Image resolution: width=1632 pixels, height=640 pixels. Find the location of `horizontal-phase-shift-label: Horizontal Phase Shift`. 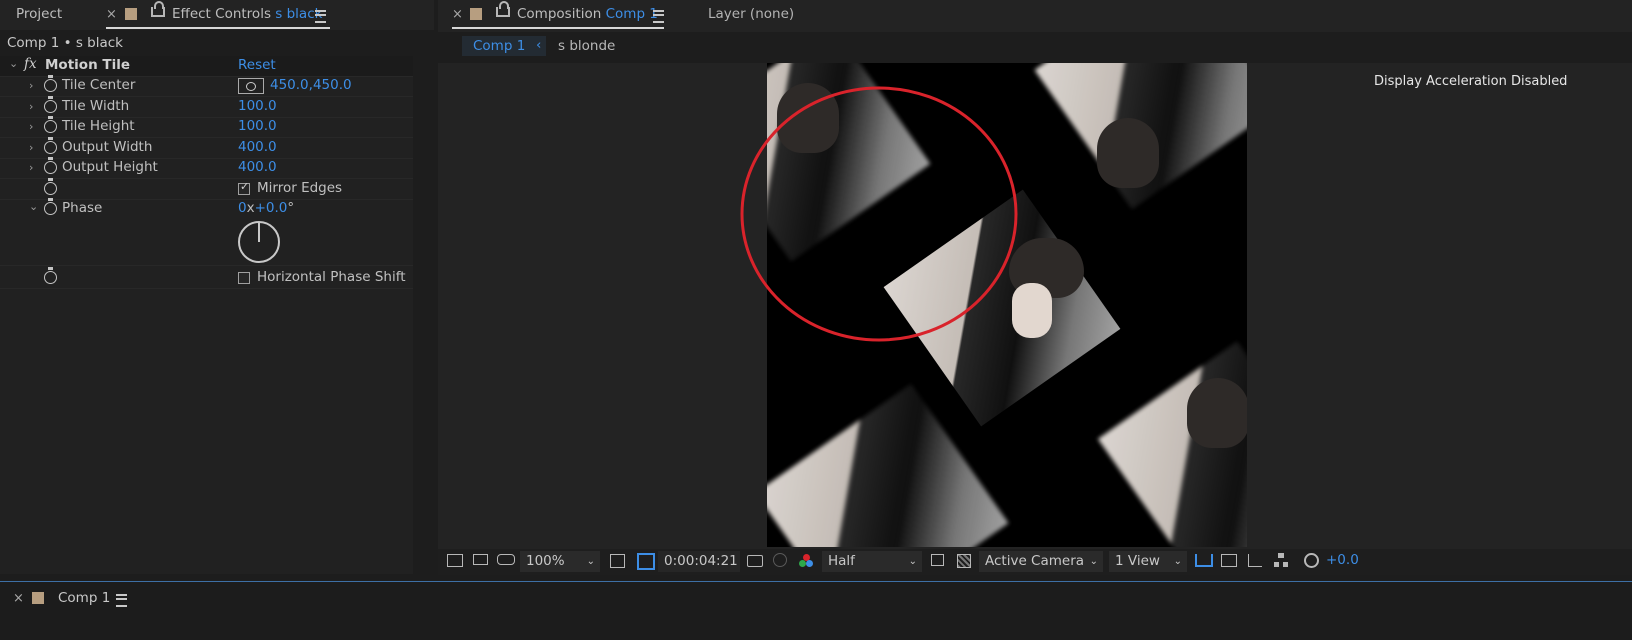

horizontal-phase-shift-label: Horizontal Phase Shift is located at coordinates (331, 277).